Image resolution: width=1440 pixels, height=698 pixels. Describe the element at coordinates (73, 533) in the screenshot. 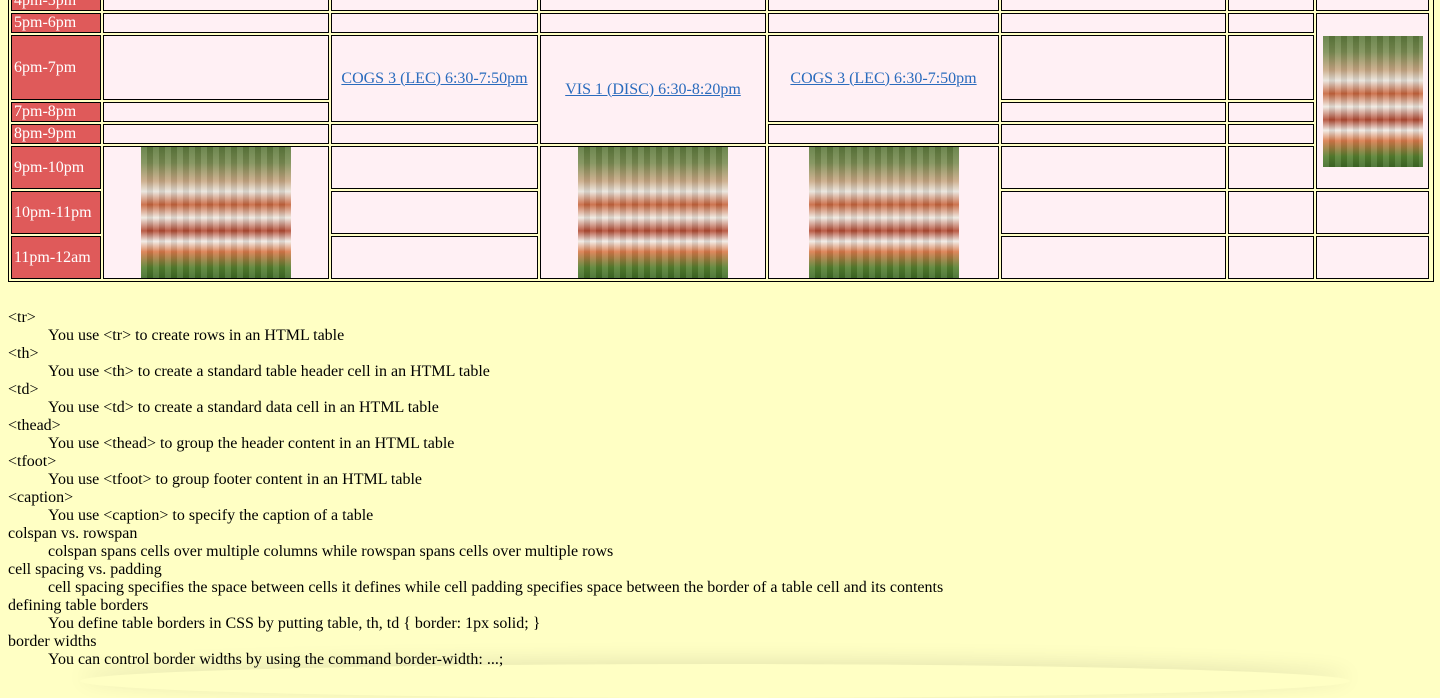

I see `definition-term: colspan vs. rowspan` at that location.